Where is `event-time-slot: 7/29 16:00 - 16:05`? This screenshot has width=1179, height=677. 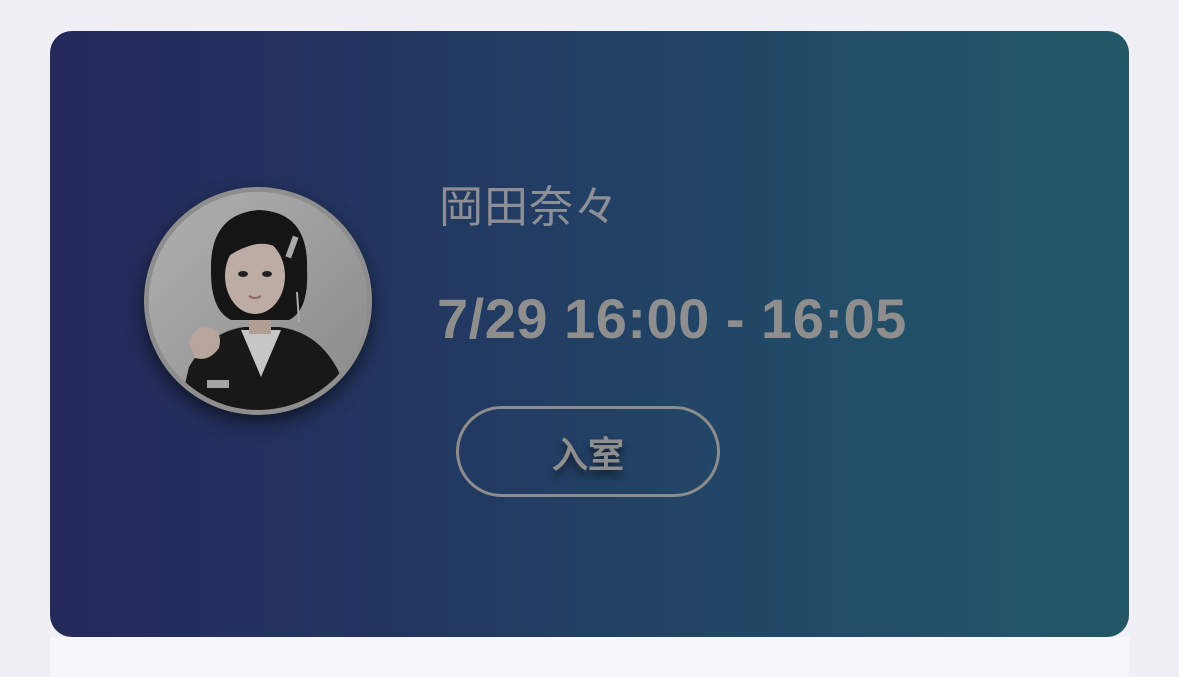
event-time-slot: 7/29 16:00 - 16:05 is located at coordinates (672, 318).